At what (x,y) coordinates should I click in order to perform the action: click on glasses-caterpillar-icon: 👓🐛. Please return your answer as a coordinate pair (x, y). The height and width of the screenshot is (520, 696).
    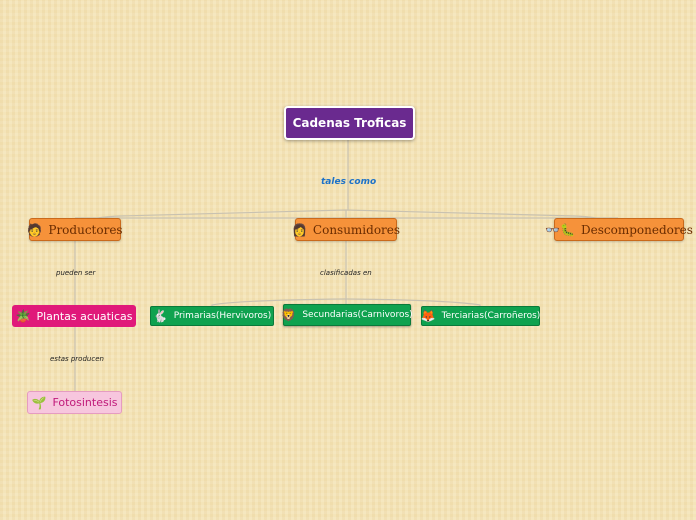
    Looking at the image, I should click on (560, 229).